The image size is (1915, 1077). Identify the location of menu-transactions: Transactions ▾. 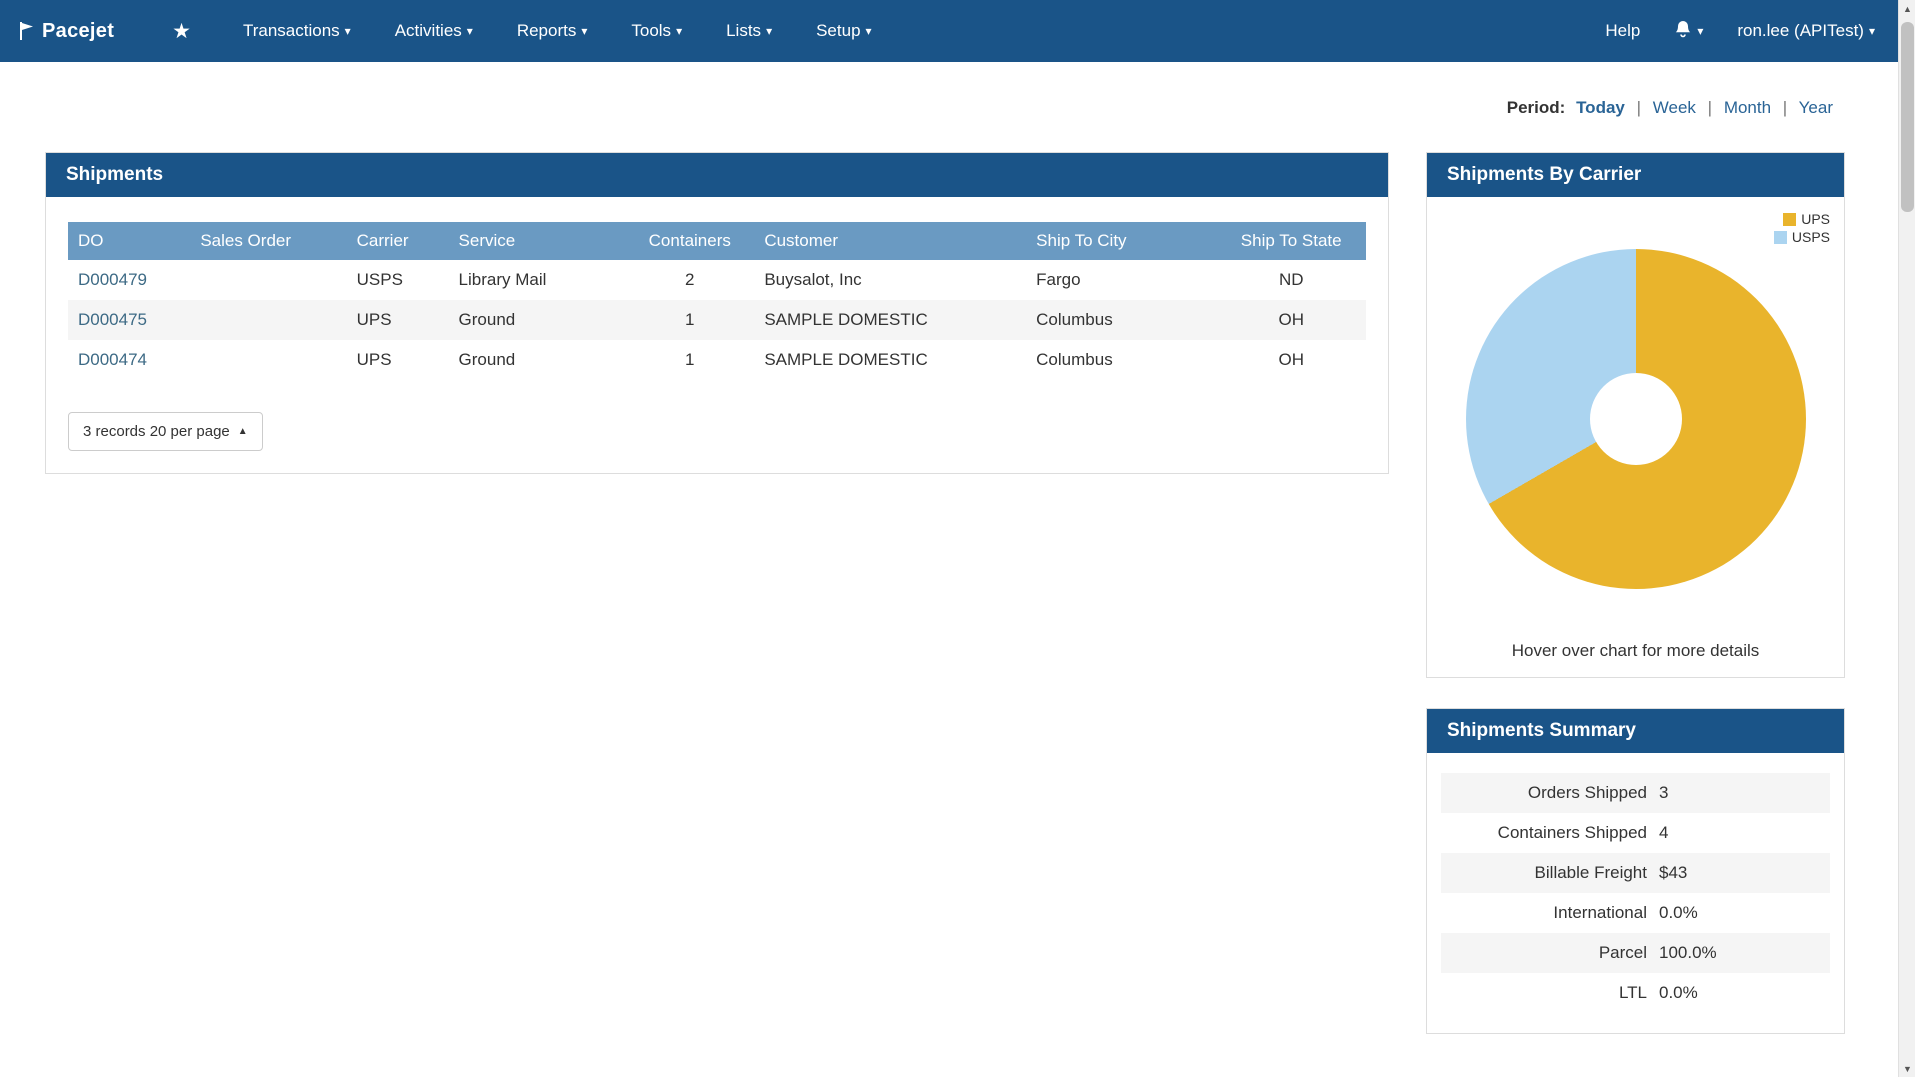
(297, 31).